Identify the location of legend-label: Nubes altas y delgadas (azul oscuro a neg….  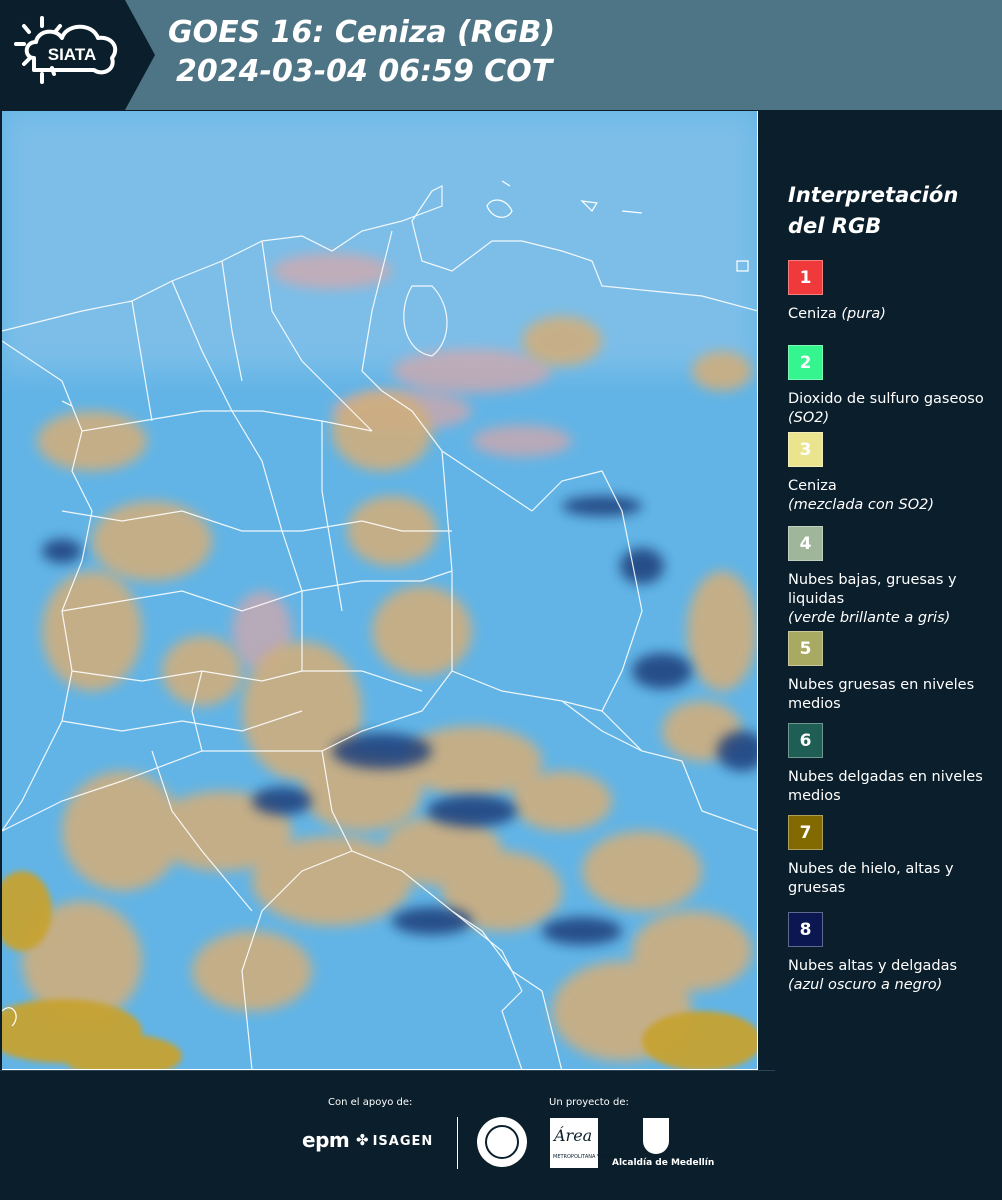
(894, 976).